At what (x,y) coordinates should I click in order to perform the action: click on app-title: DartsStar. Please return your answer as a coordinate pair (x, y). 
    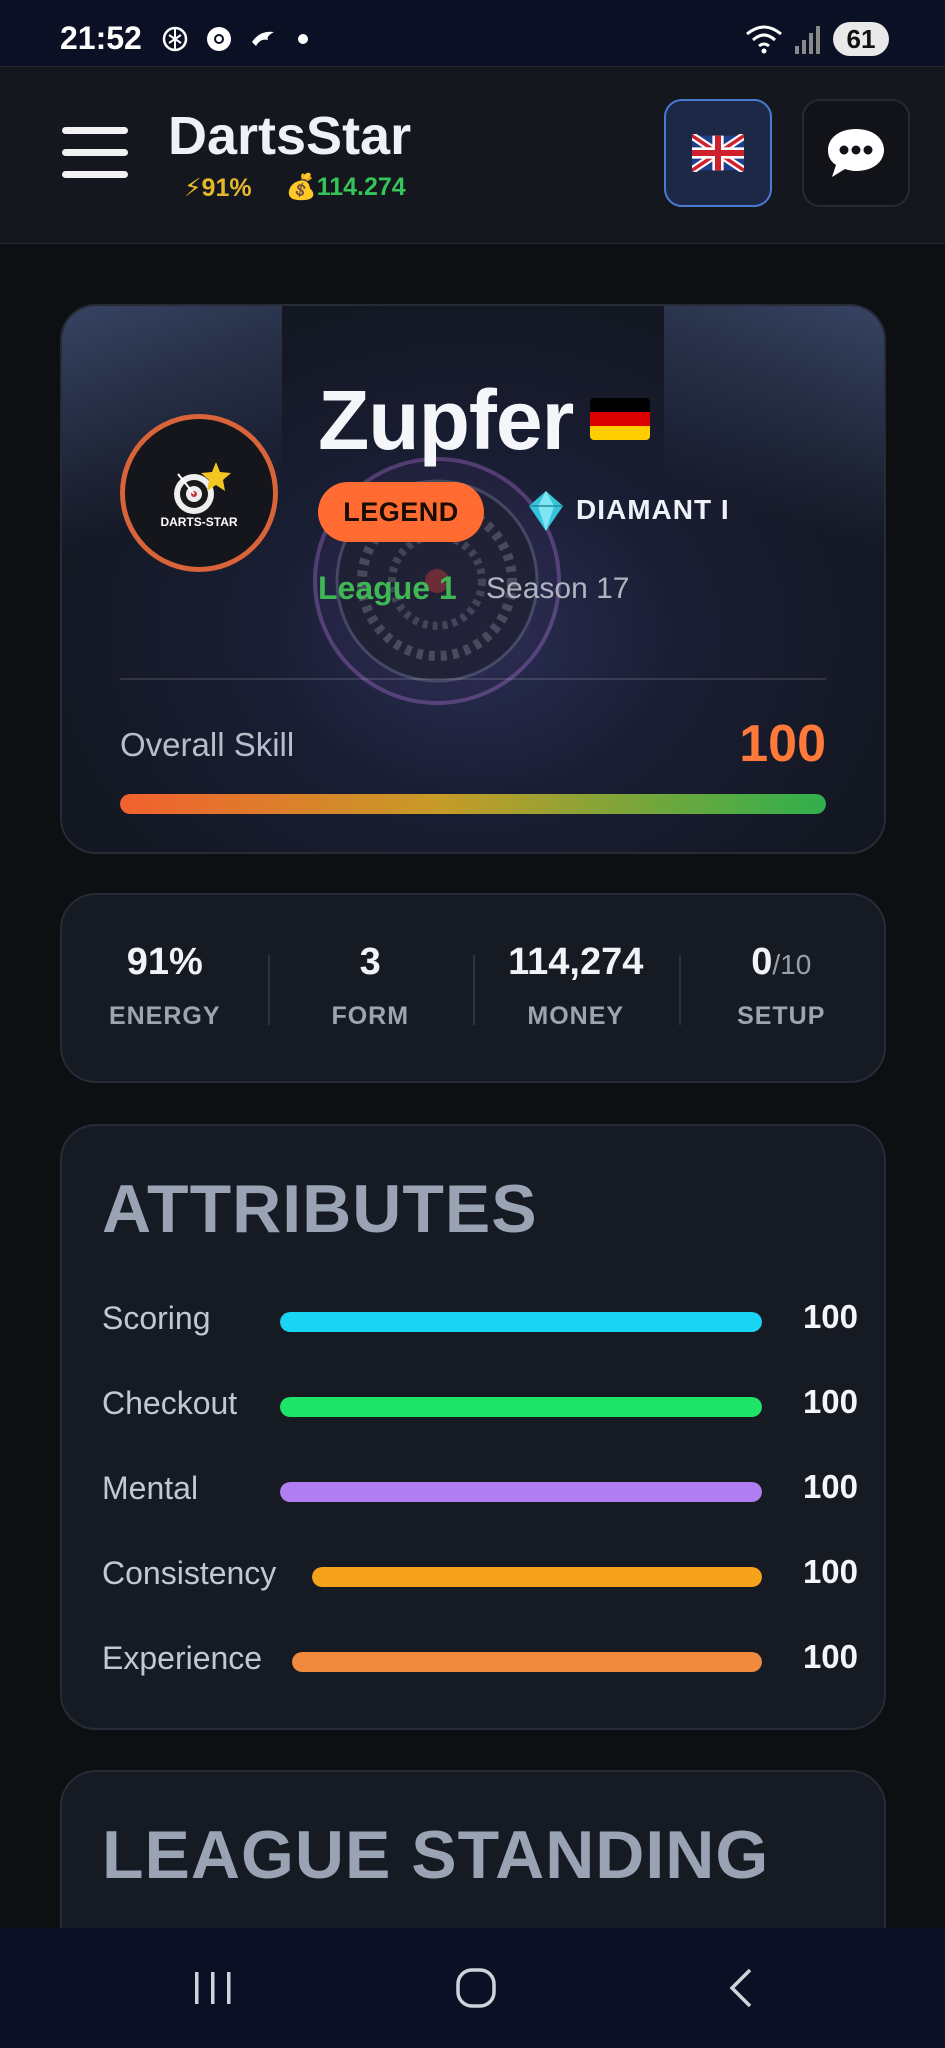
    Looking at the image, I should click on (290, 136).